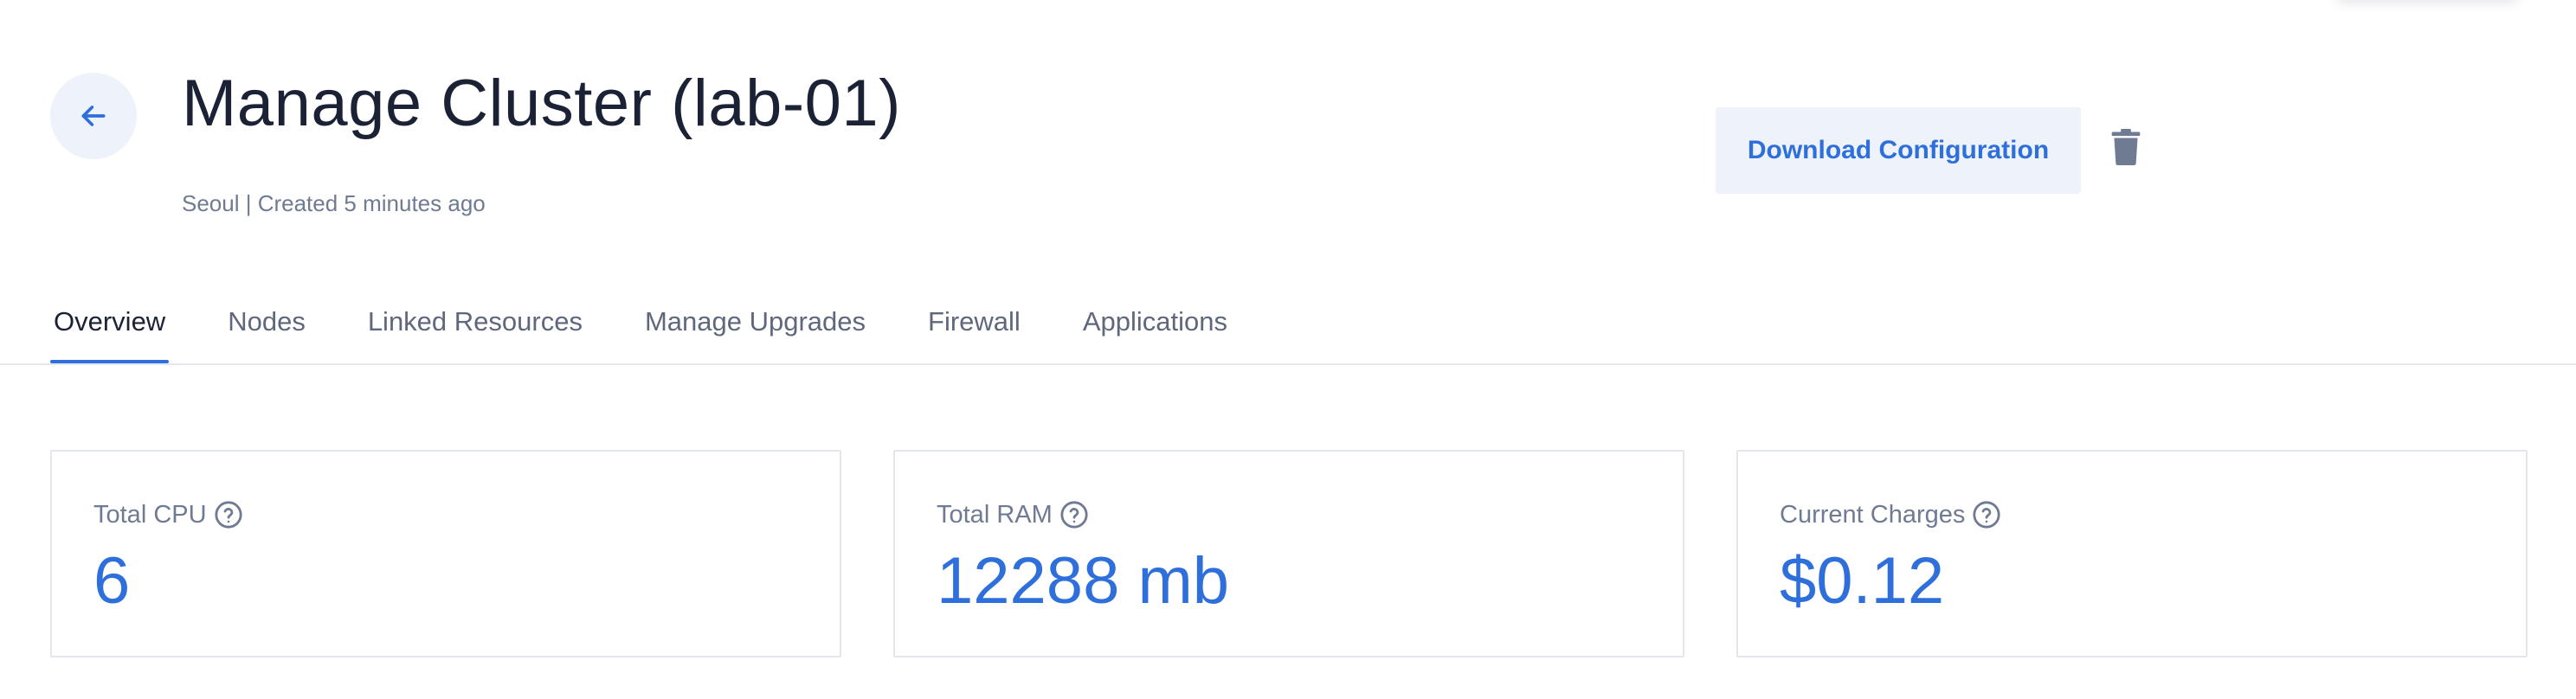 The width and height of the screenshot is (2576, 699). Describe the element at coordinates (1862, 581) in the screenshot. I see `stat-value: $0.12` at that location.